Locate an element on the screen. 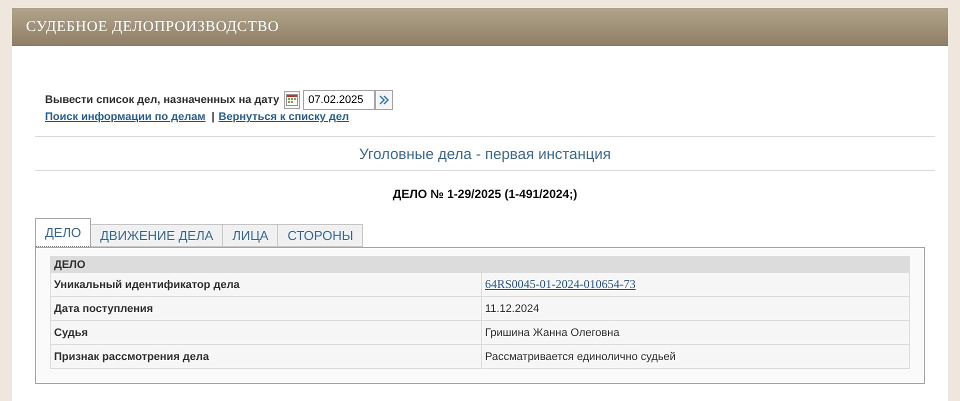  table-cell: Дата поступления is located at coordinates (266, 308).